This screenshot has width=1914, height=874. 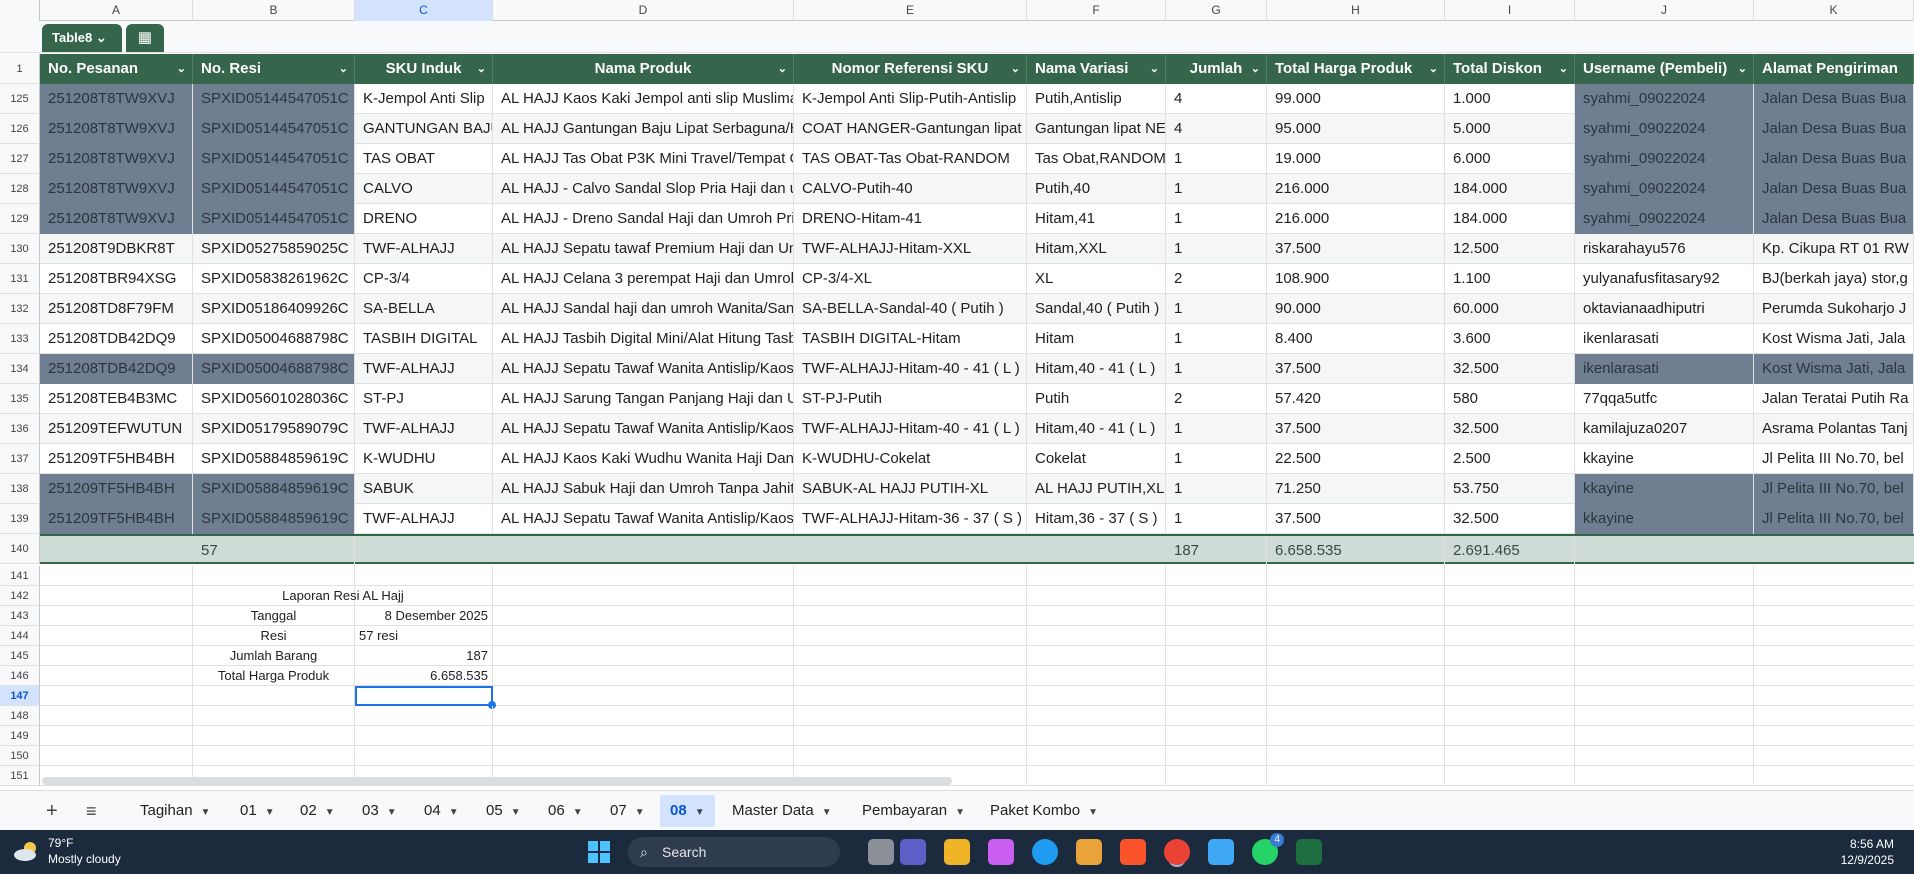 I want to click on table-cell: 2.500, so click(x=1510, y=459).